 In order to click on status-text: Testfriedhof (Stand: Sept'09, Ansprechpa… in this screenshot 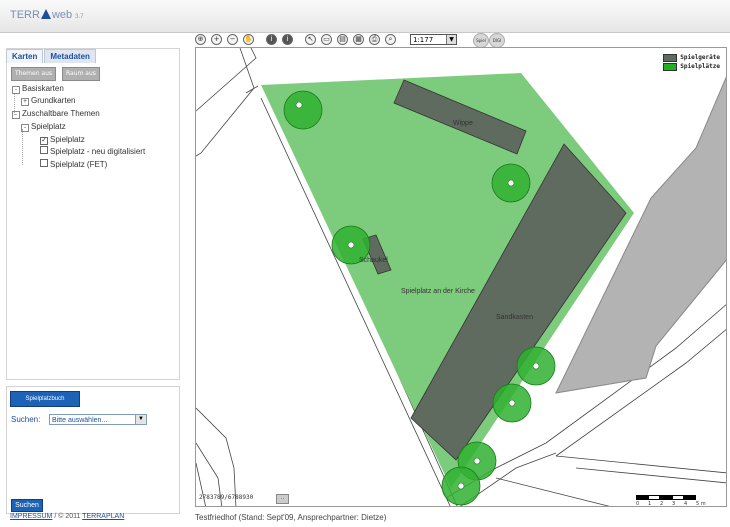, I will do `click(291, 517)`.